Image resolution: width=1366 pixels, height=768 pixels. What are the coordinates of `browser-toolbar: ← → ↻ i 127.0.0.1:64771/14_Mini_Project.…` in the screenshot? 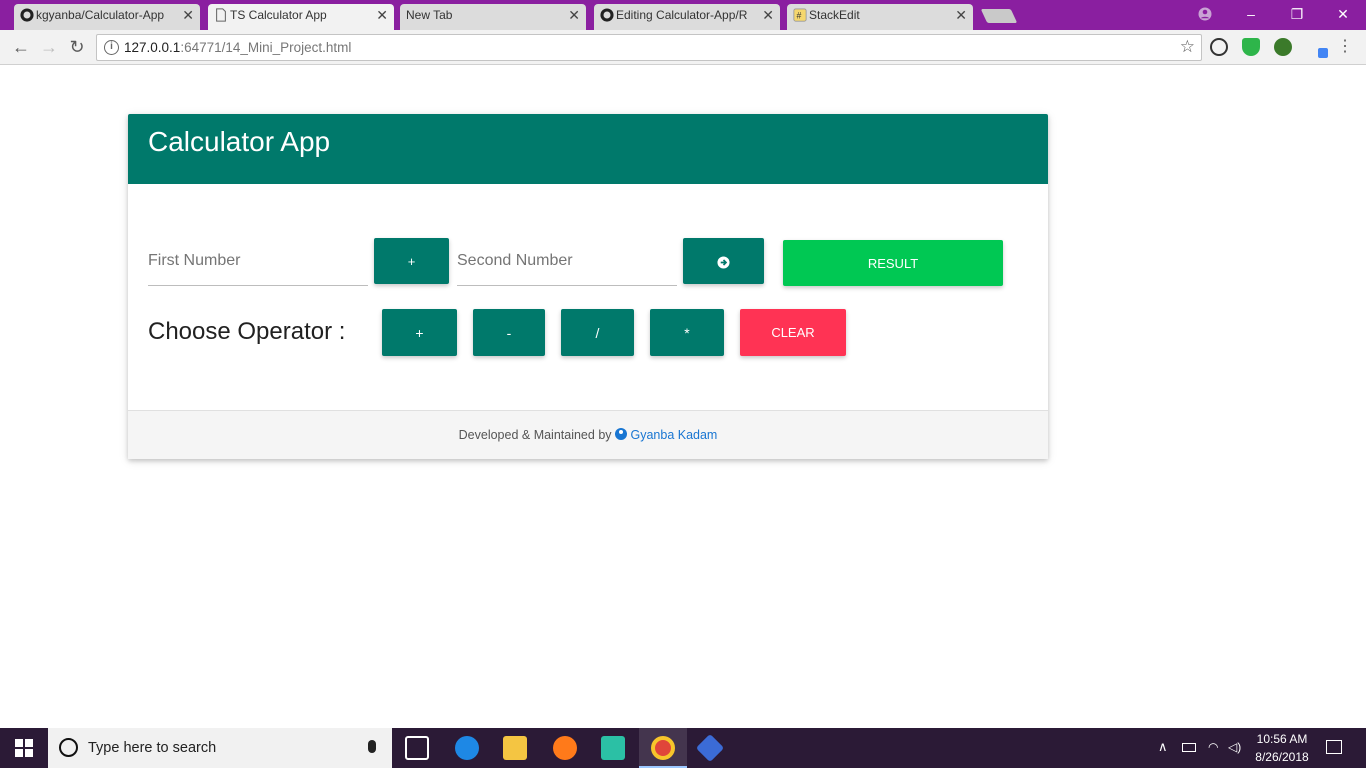 It's located at (683, 47).